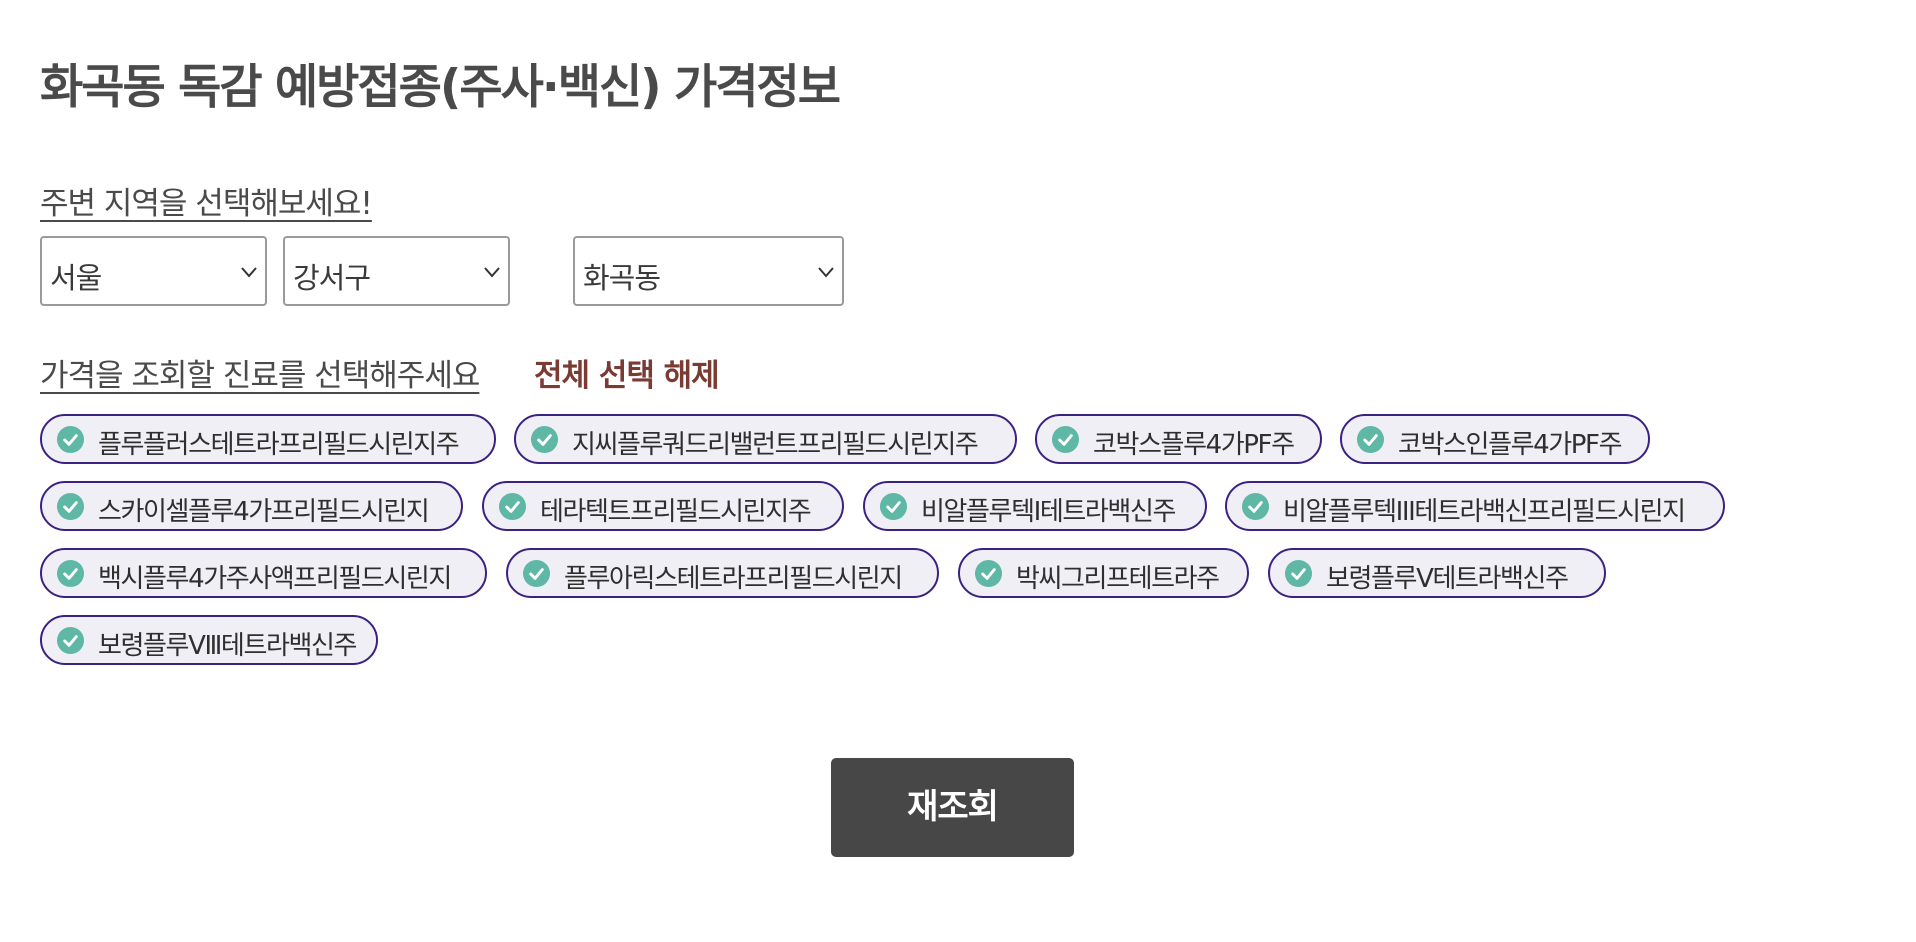  What do you see at coordinates (206, 204) in the screenshot?
I see `region-section-label: 주변 지역을 선택해보세요!` at bounding box center [206, 204].